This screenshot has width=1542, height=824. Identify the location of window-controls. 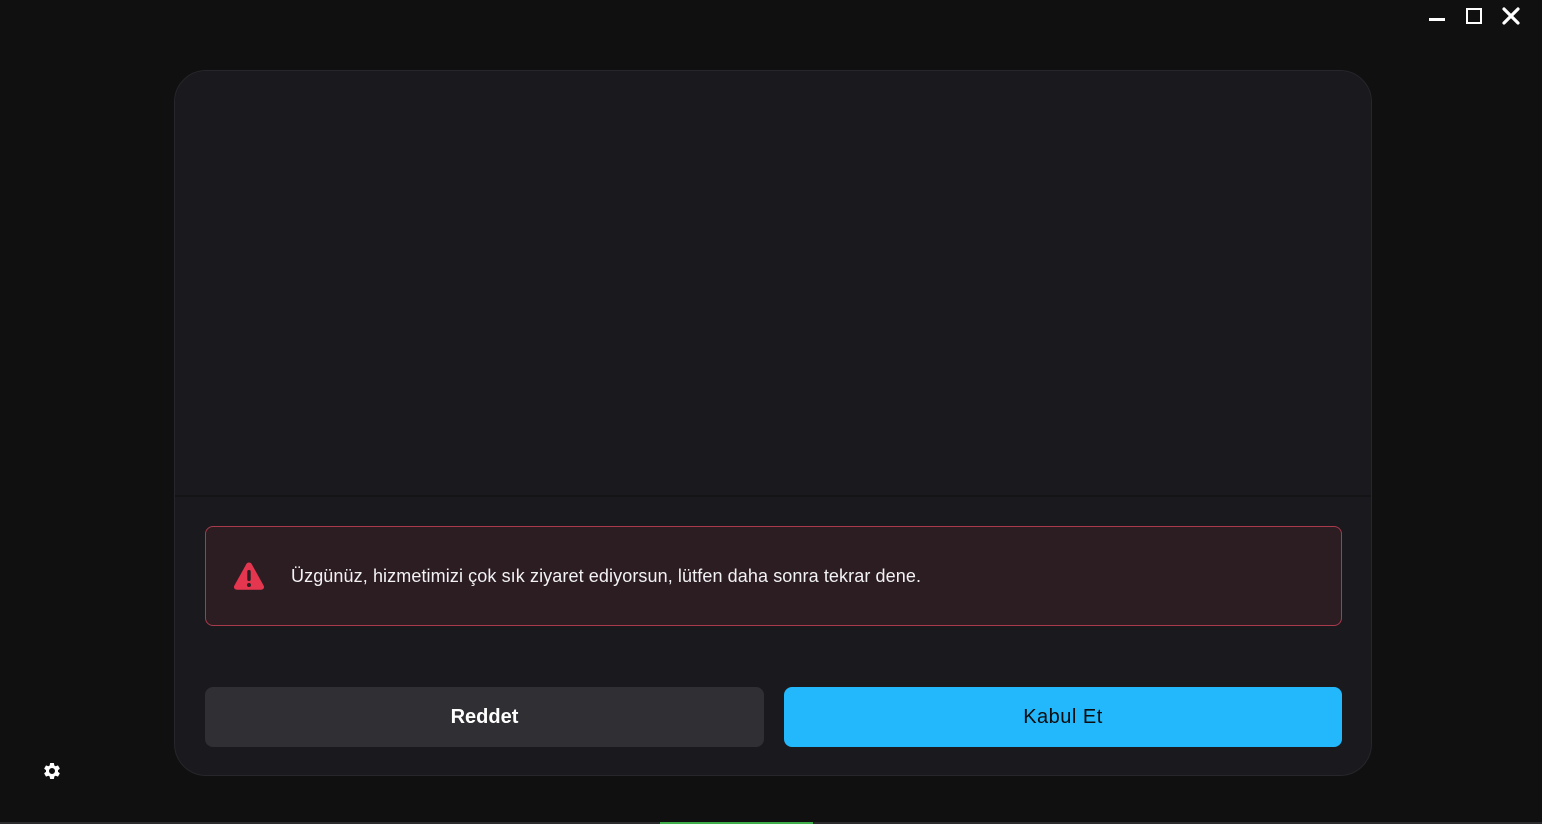
(1480, 16).